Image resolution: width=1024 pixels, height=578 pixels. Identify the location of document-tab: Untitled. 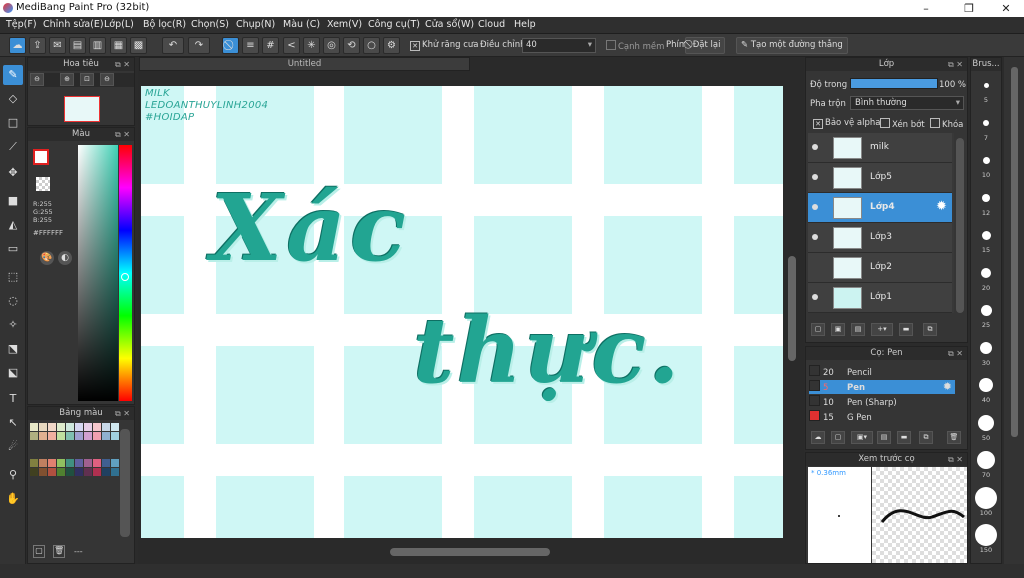
(304, 64).